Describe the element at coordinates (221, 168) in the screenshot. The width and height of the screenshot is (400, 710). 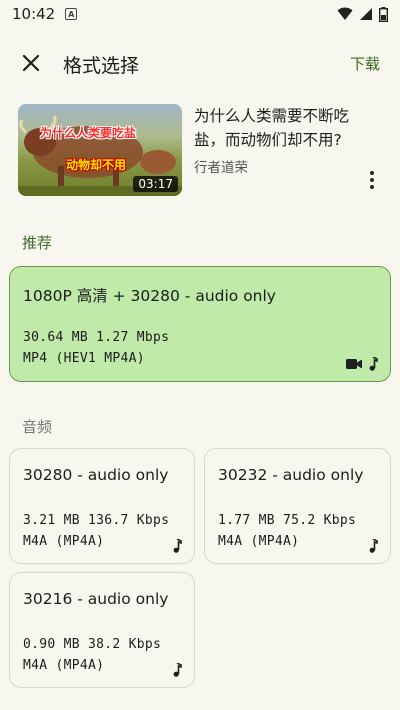
I see `video-author: 行者道荣` at that location.